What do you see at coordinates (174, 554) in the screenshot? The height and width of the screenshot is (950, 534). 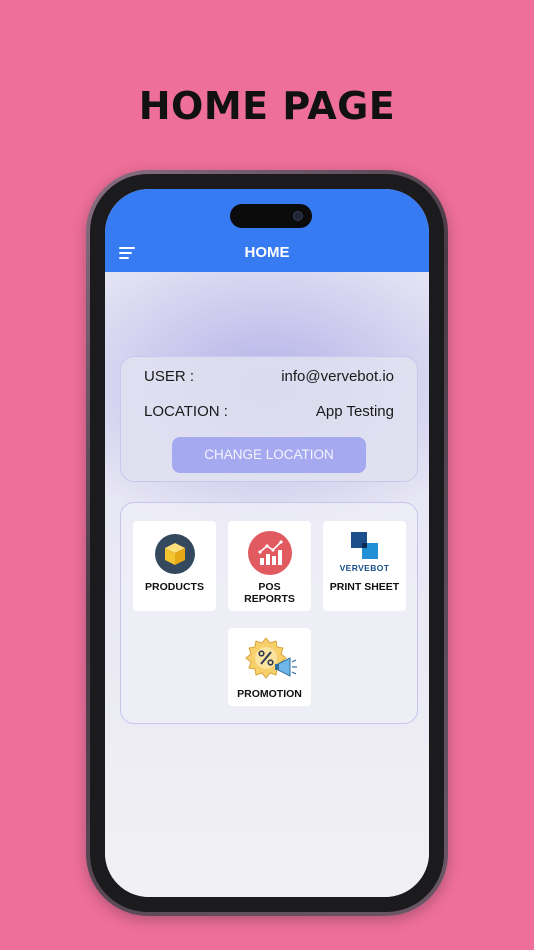 I see `product-box-icon` at bounding box center [174, 554].